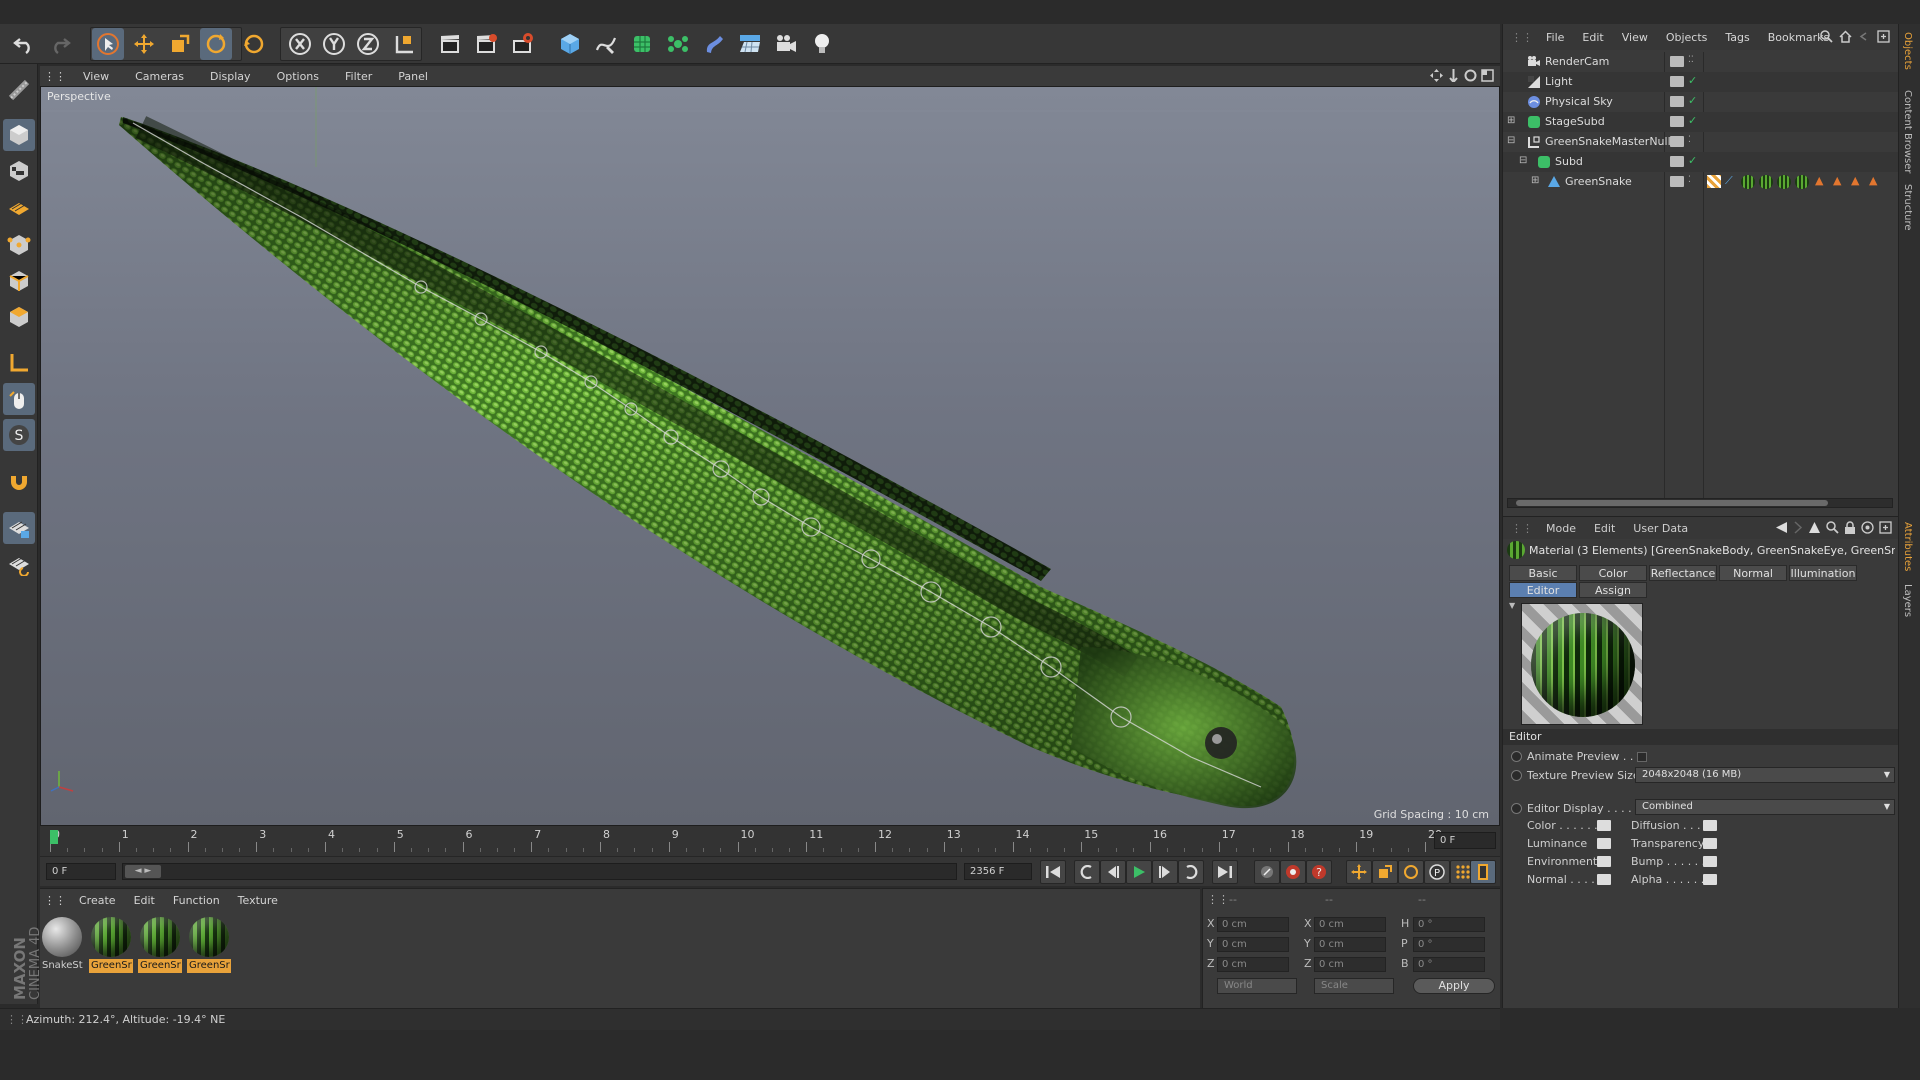 This screenshot has width=1920, height=1080. What do you see at coordinates (1385, 872) in the screenshot?
I see `scale-key-icon` at bounding box center [1385, 872].